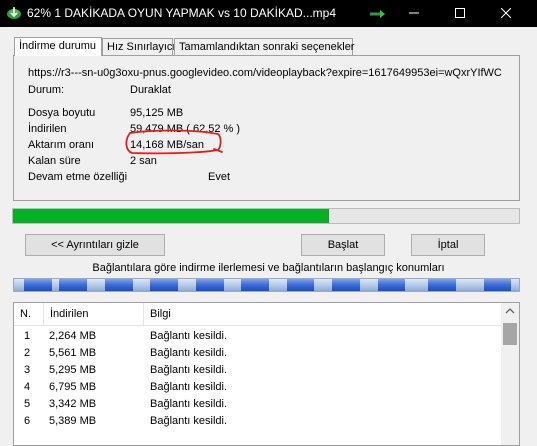  What do you see at coordinates (264, 46) in the screenshot?
I see `tab-on-completion: Tamamlandıktan sonraki seçenekler` at bounding box center [264, 46].